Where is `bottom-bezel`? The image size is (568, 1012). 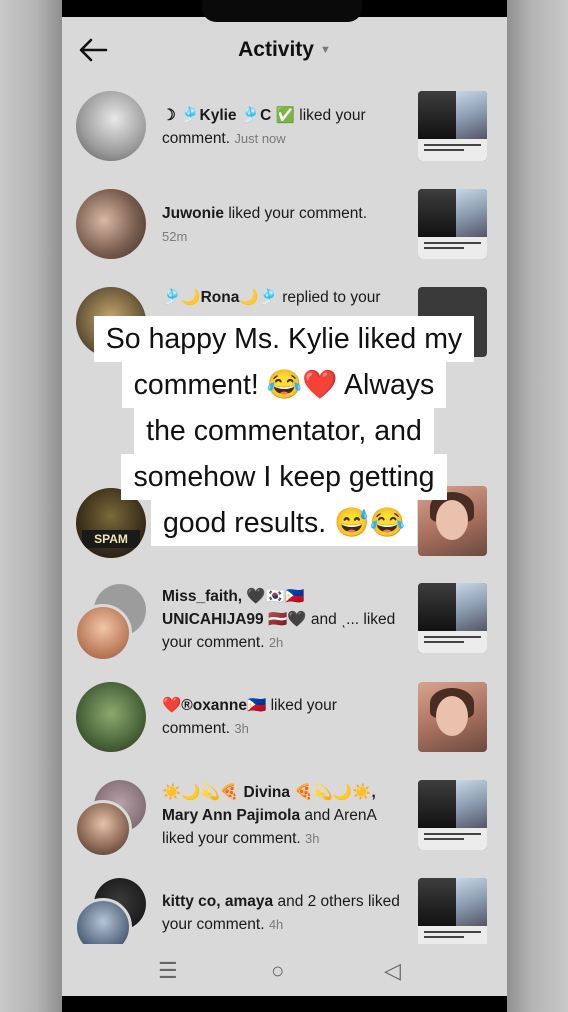 bottom-bezel is located at coordinates (284, 1004).